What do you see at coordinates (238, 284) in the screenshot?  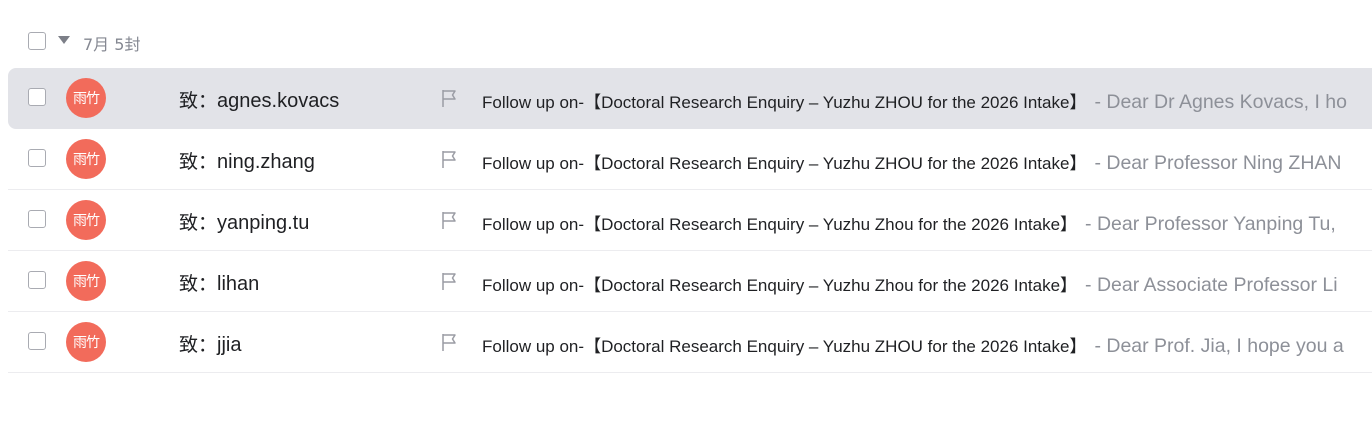 I see `recipient-name: lihan` at bounding box center [238, 284].